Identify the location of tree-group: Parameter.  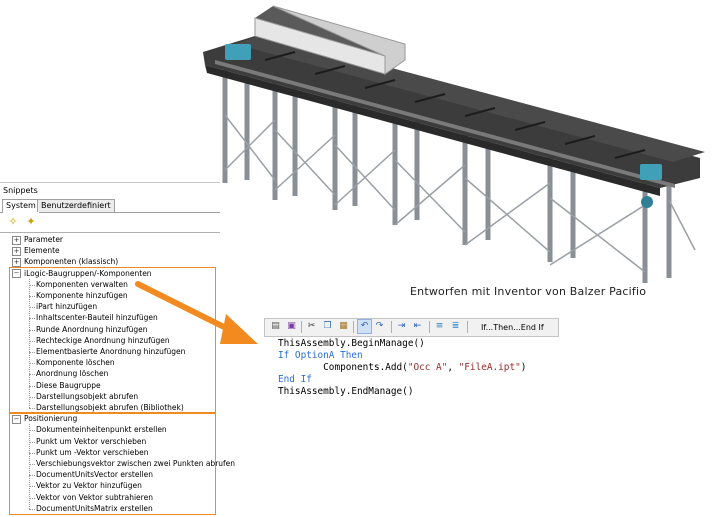
(43, 239).